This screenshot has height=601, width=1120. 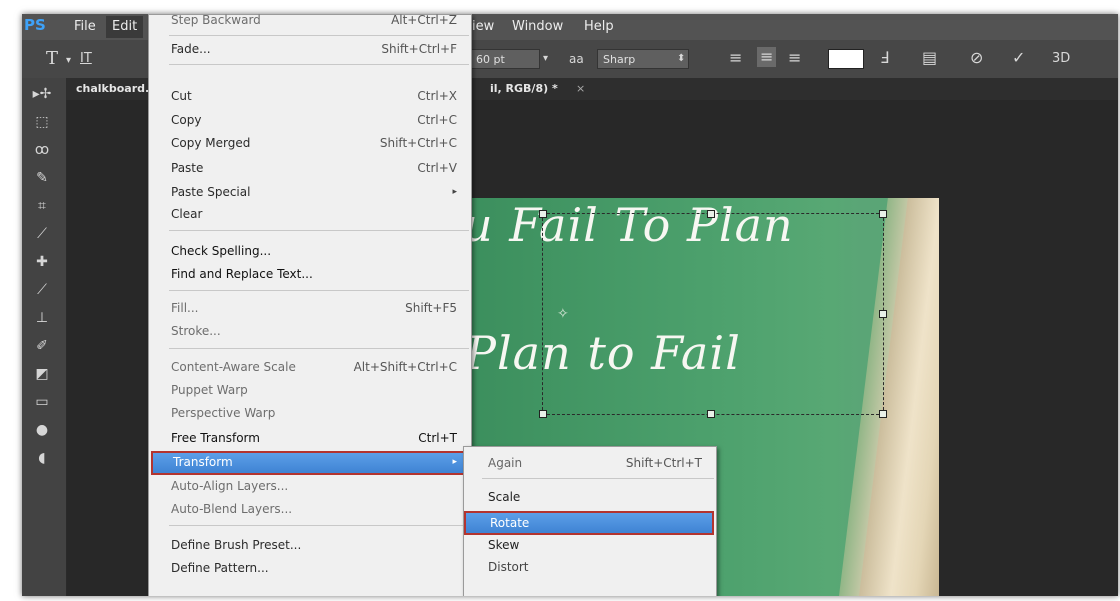 I want to click on history-brush-tool-icon: ✐, so click(x=42, y=346).